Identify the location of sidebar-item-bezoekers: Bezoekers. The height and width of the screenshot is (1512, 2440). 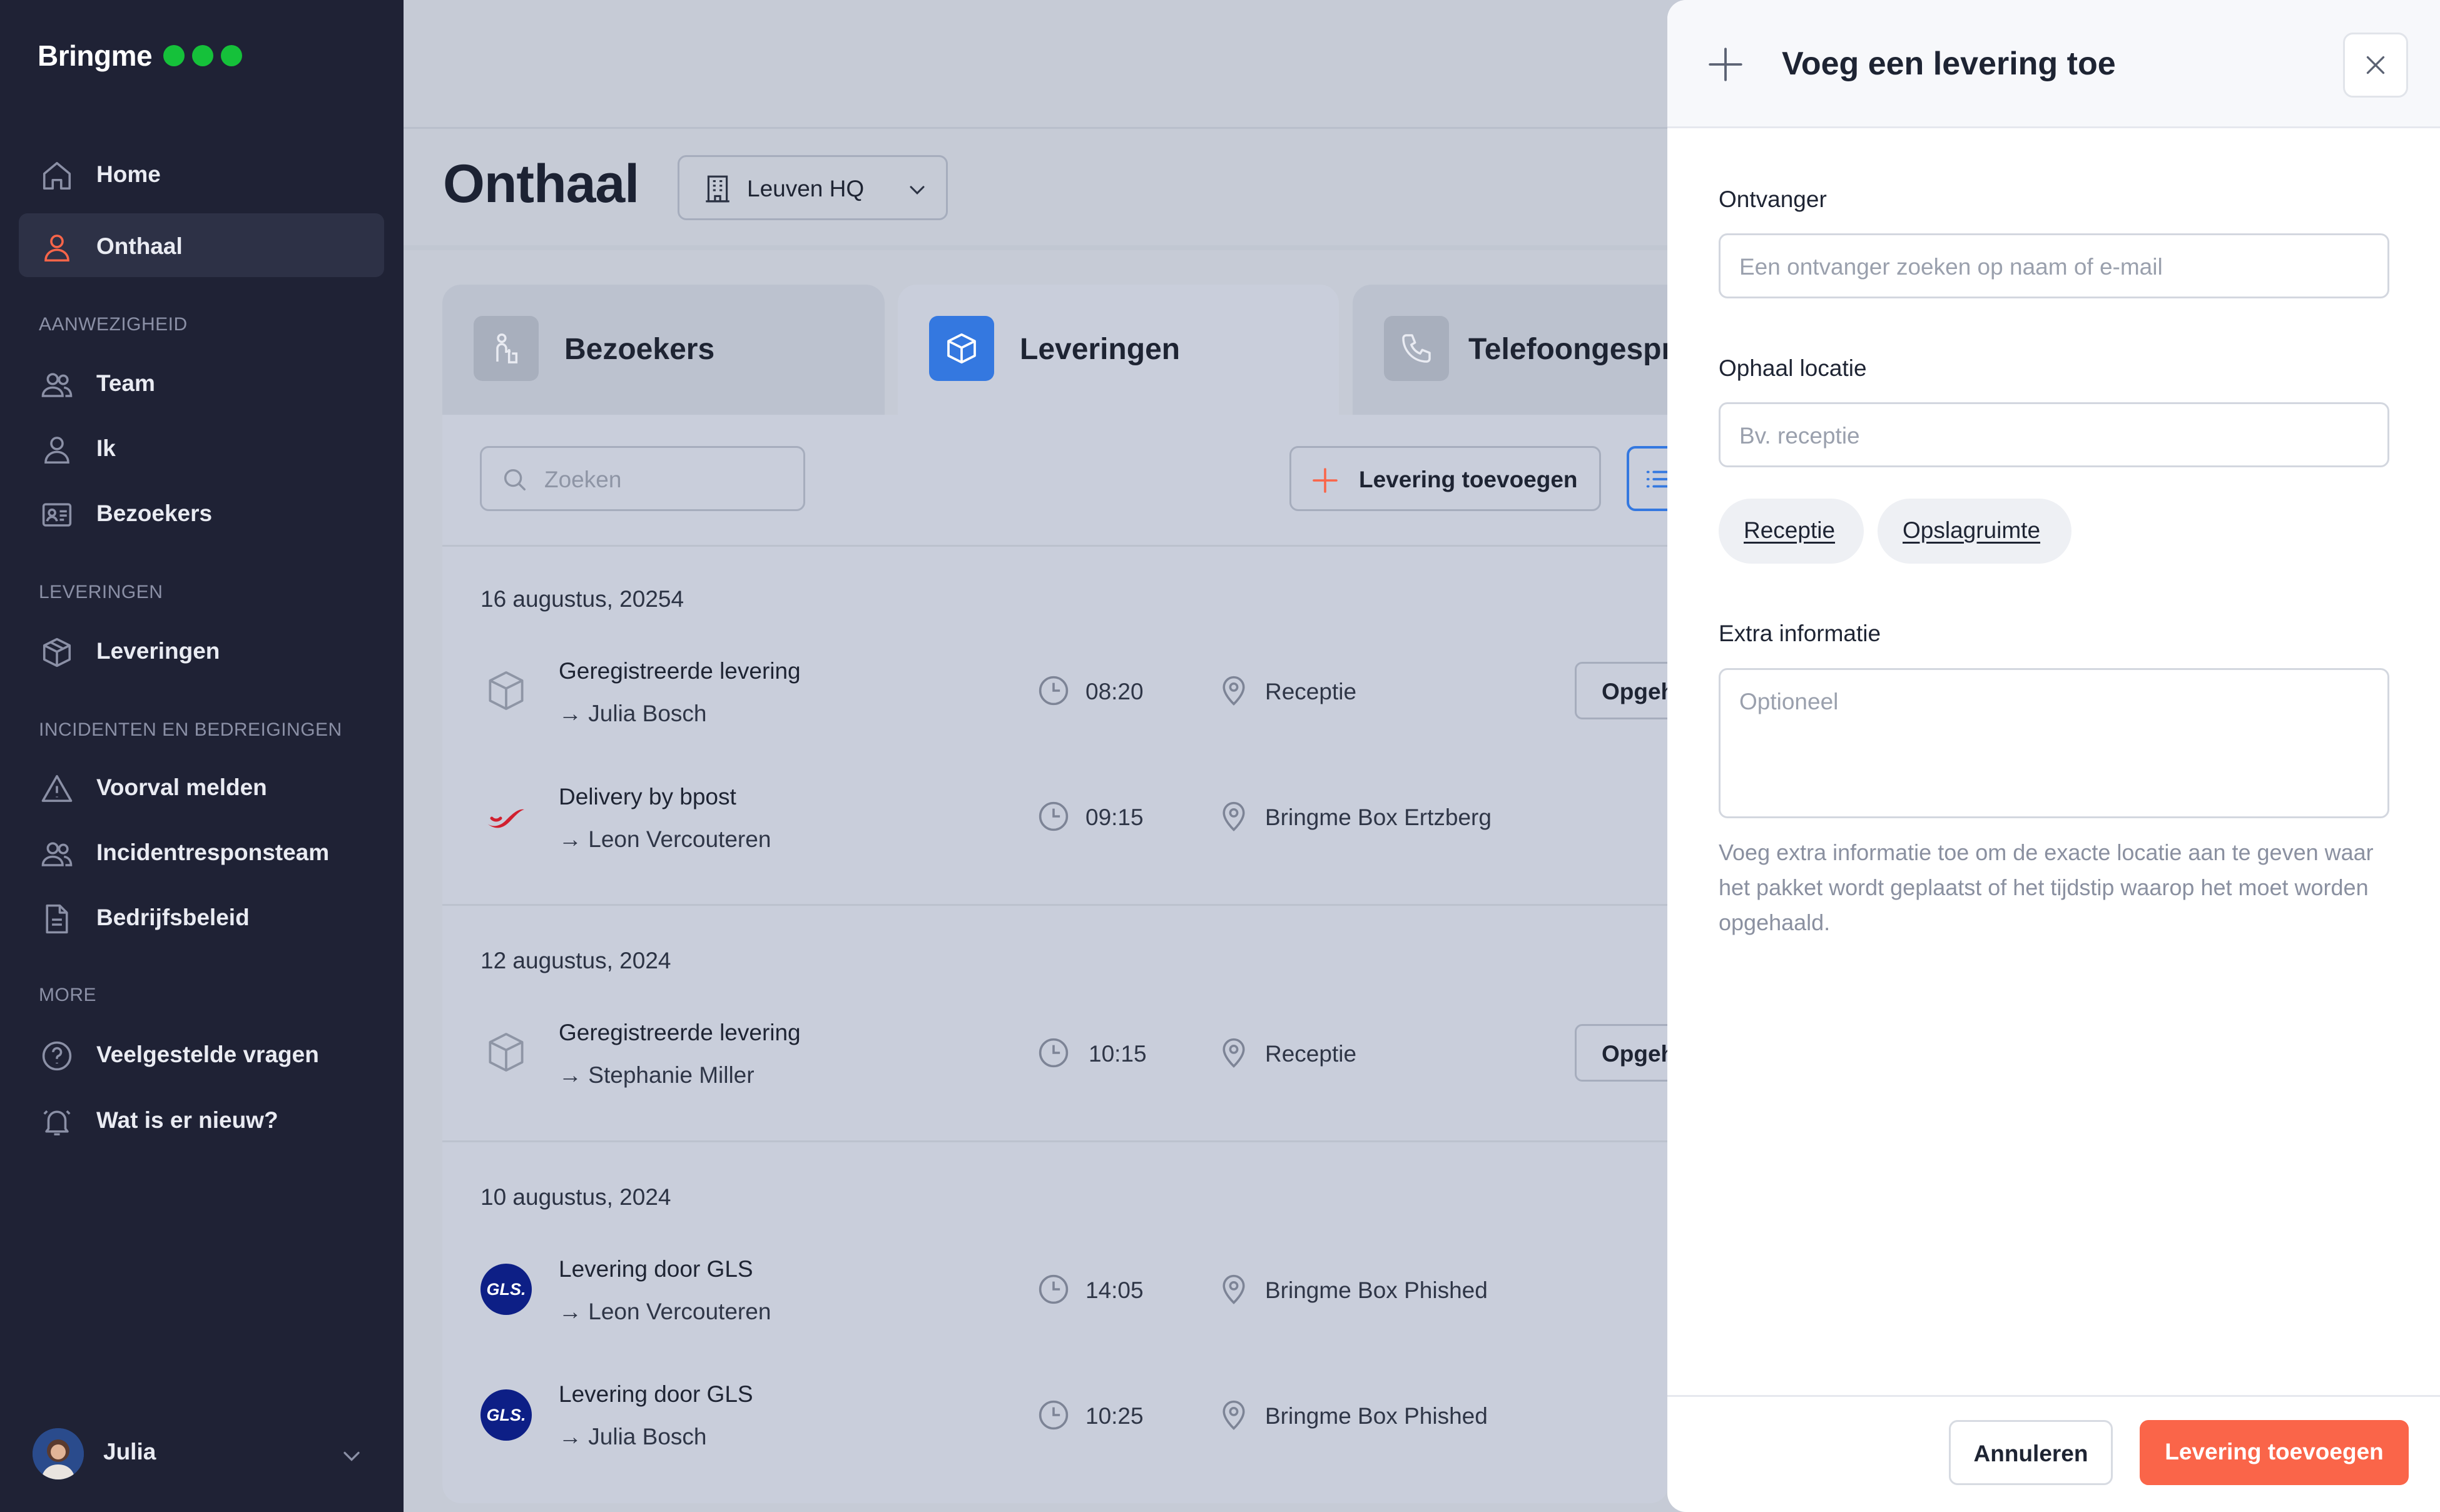
(202, 512).